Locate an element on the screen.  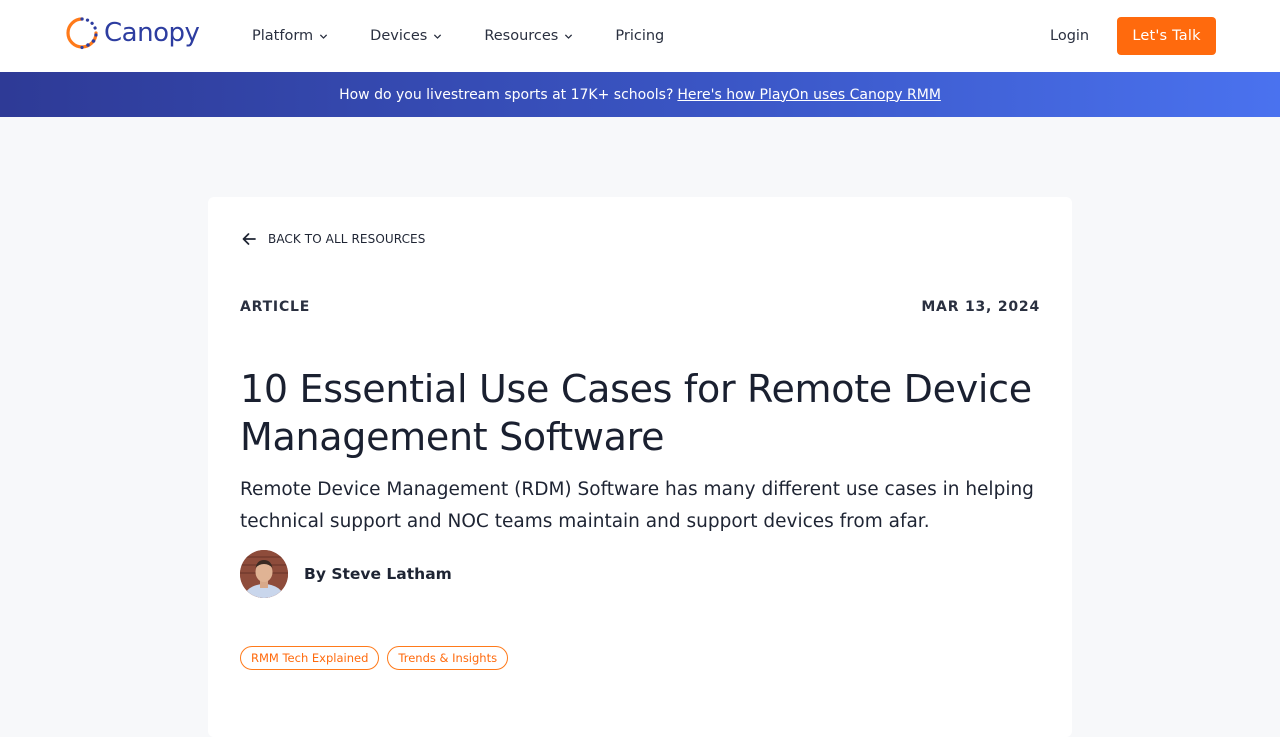
nav-pricing-label: Pricing is located at coordinates (640, 36).